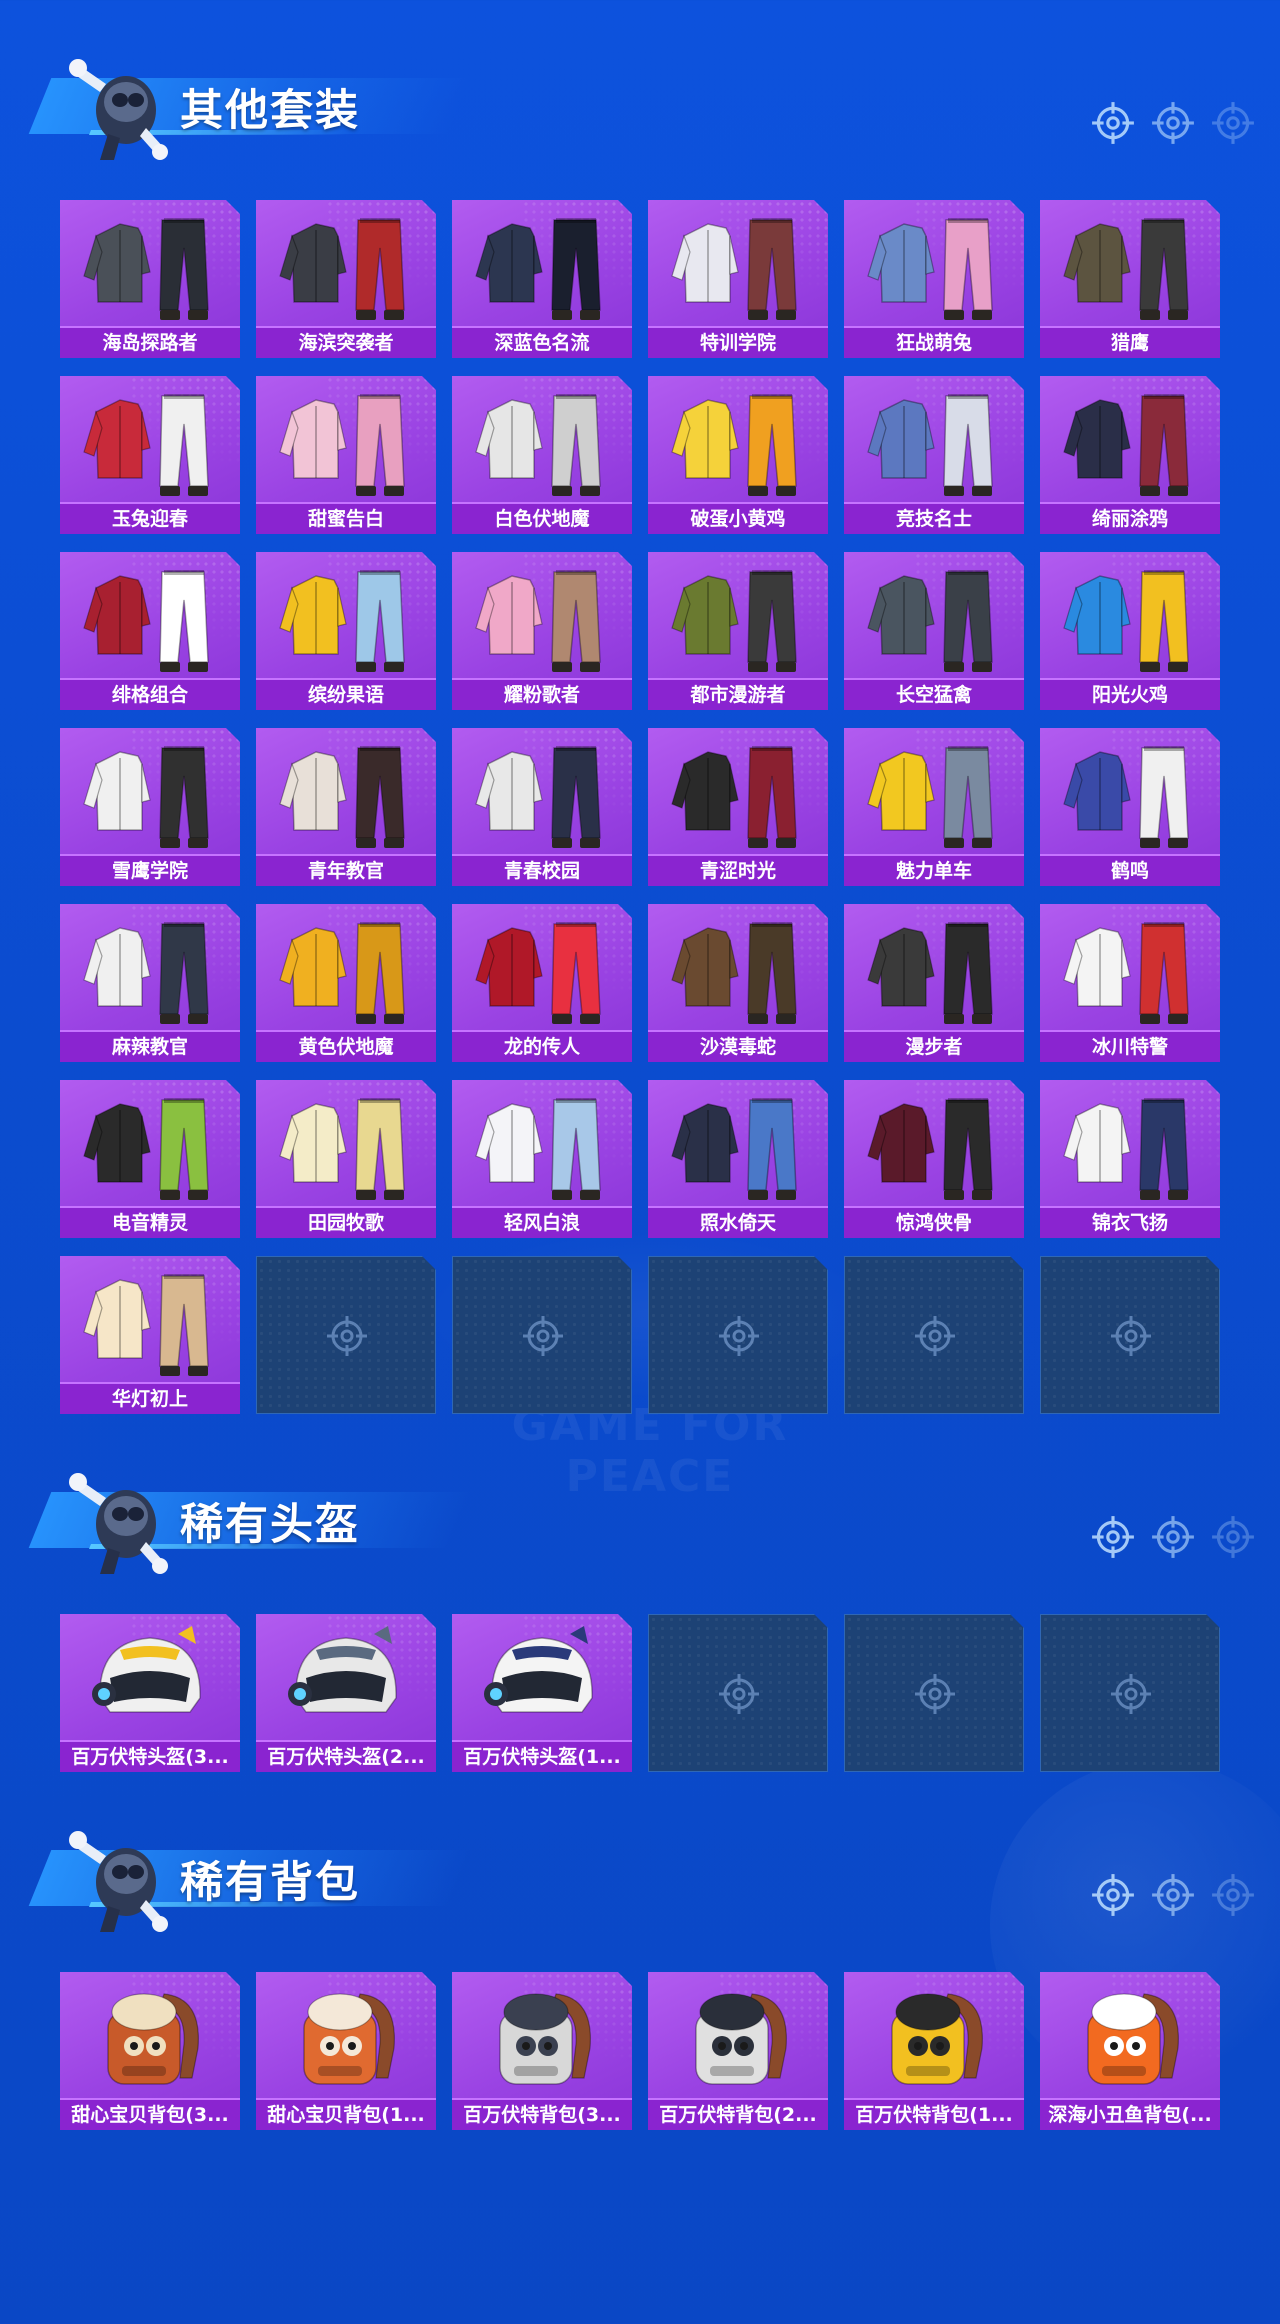 This screenshot has height=2324, width=1280. What do you see at coordinates (738, 1159) in the screenshot?
I see `item-card: 照水倚天` at bounding box center [738, 1159].